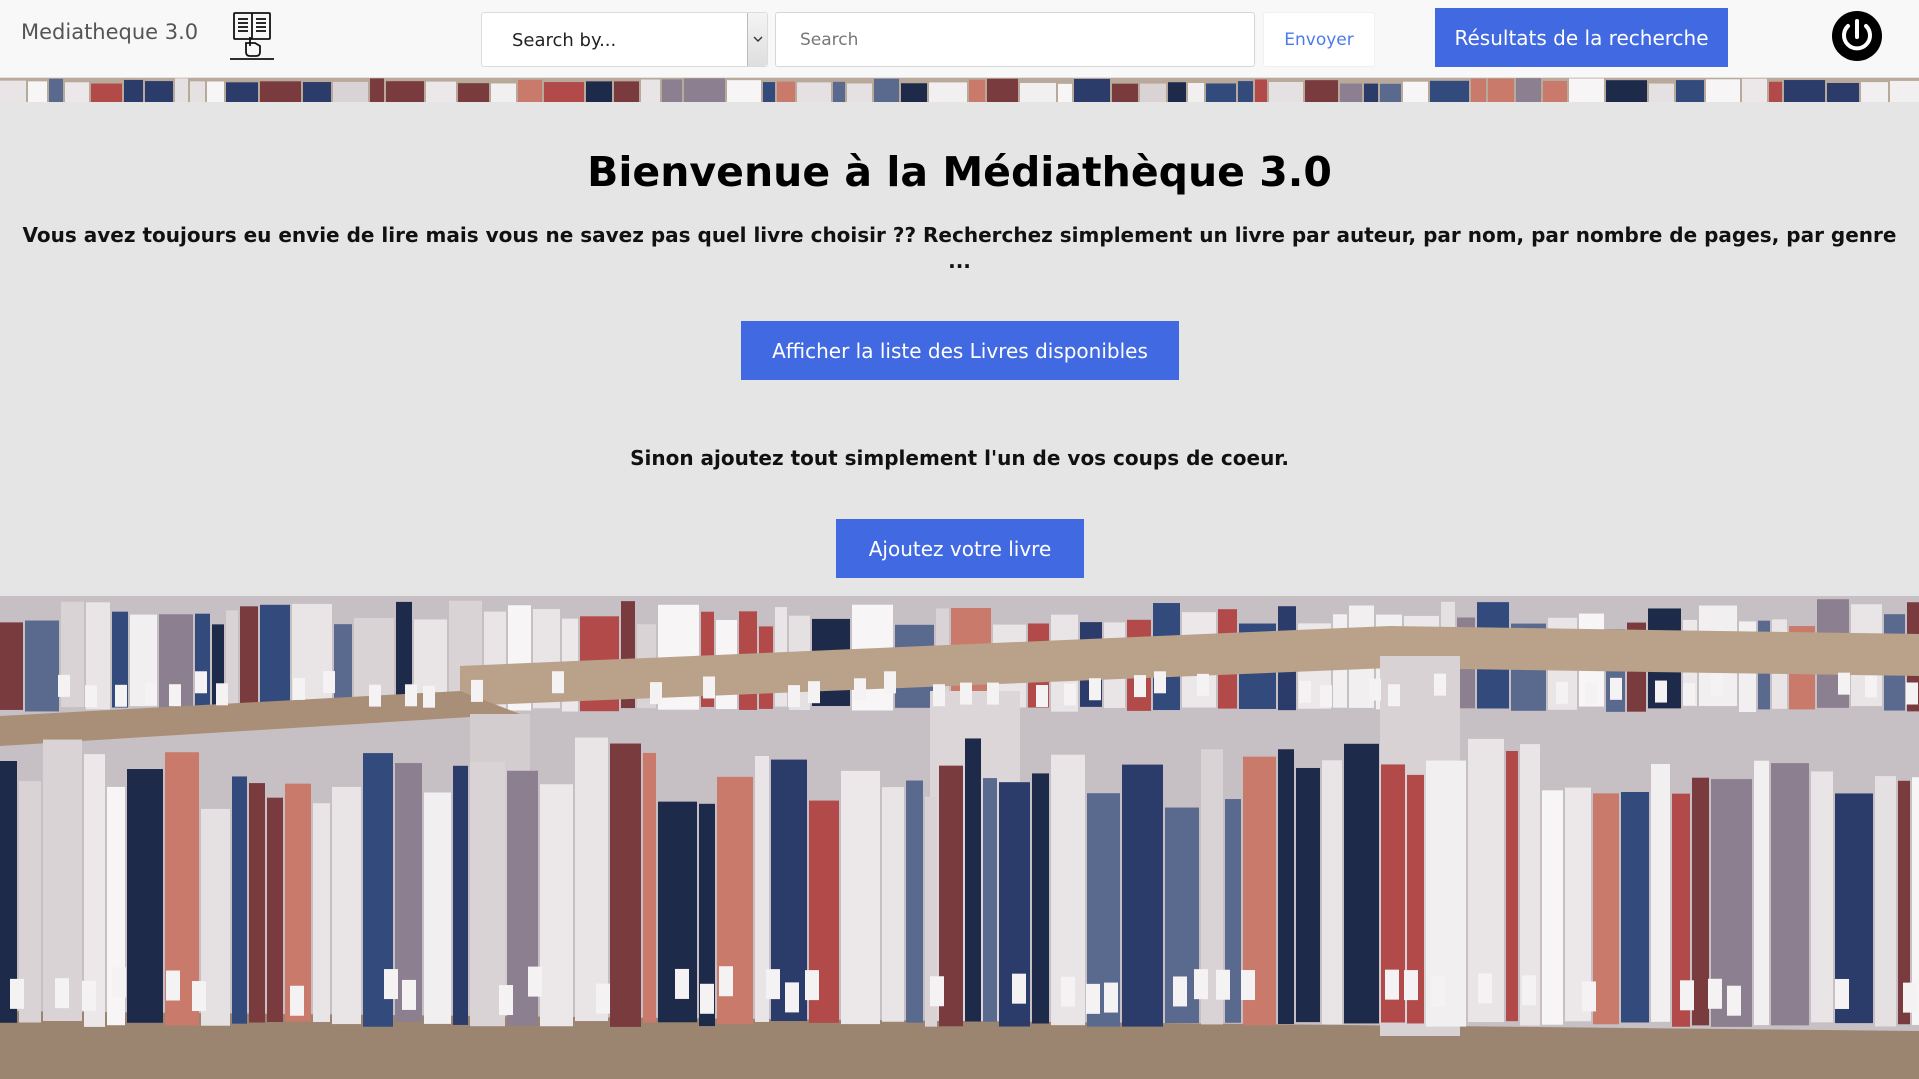 This screenshot has width=1919, height=1079. Describe the element at coordinates (959, 172) in the screenshot. I see `page-title: Bienvenue à la Médiathèque 3.0` at that location.